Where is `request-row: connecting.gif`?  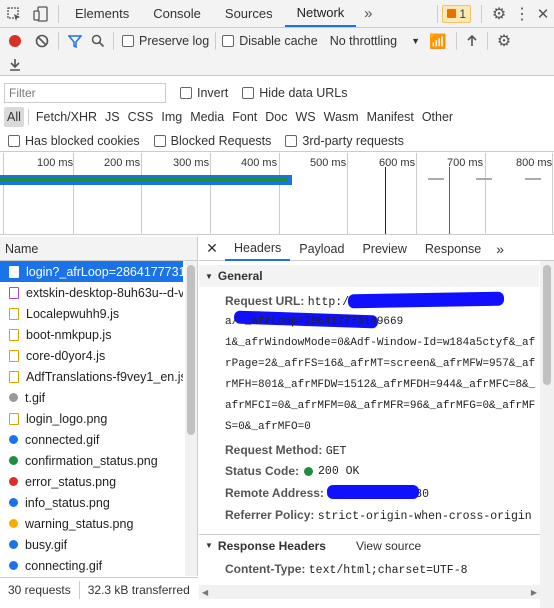
request-row: connecting.gif is located at coordinates (91, 565).